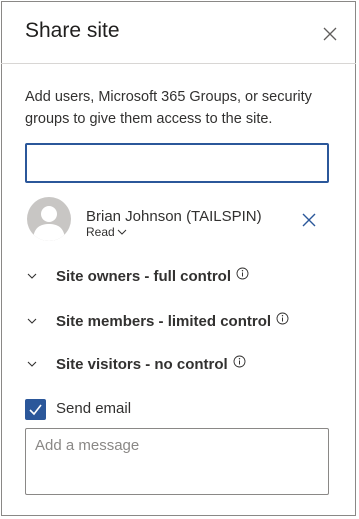 This screenshot has height=519, width=359. Describe the element at coordinates (164, 321) in the screenshot. I see `group-label: Site members - limited control` at that location.